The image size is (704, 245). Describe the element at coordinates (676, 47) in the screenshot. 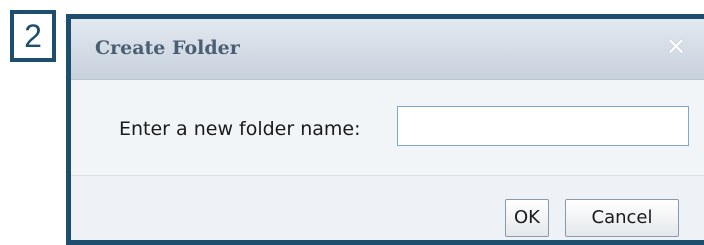

I see `close-icon: ✕` at that location.